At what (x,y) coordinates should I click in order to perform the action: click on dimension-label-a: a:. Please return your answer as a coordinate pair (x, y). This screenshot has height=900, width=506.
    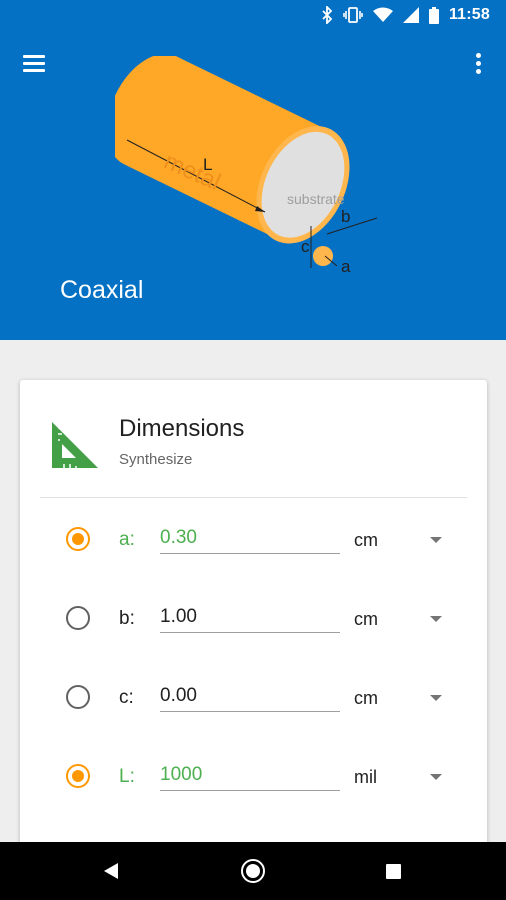
    Looking at the image, I should click on (127, 539).